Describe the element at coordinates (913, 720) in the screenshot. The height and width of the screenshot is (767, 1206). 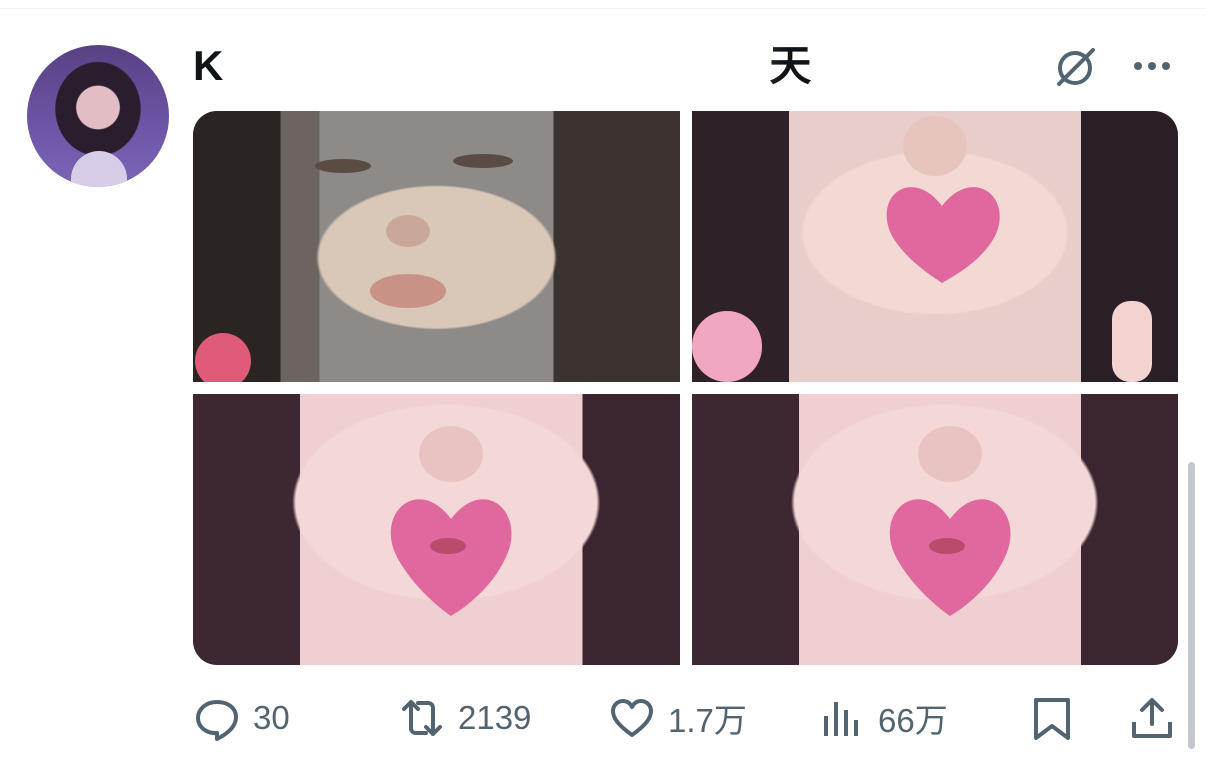
I see `views-count: 66万` at that location.